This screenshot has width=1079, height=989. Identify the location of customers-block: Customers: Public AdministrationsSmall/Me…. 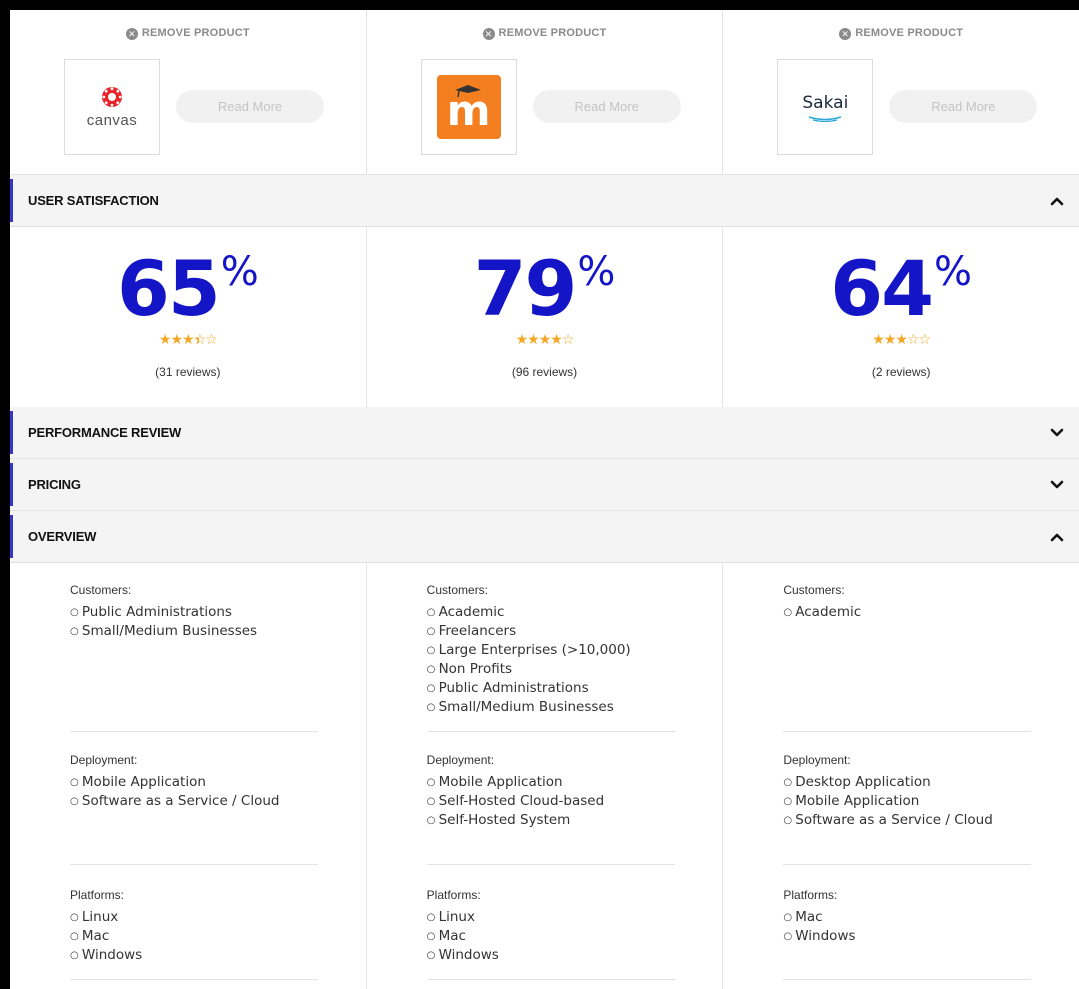
(194, 612).